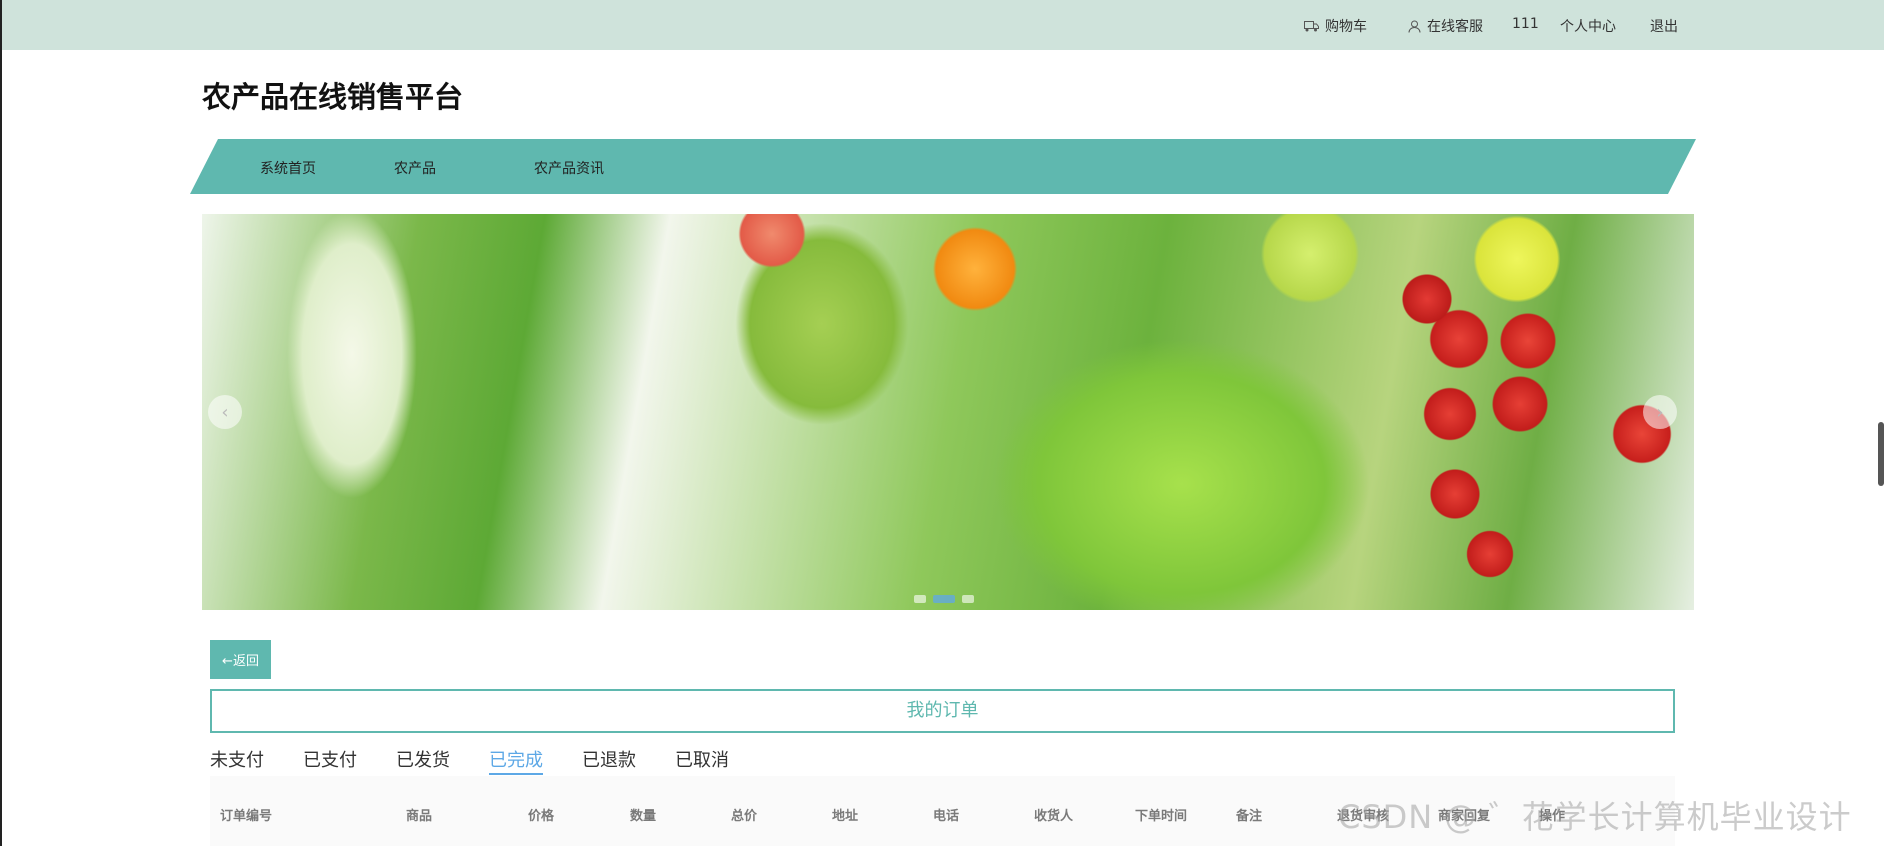  What do you see at coordinates (516, 774) in the screenshot?
I see `active-tab-indicator` at bounding box center [516, 774].